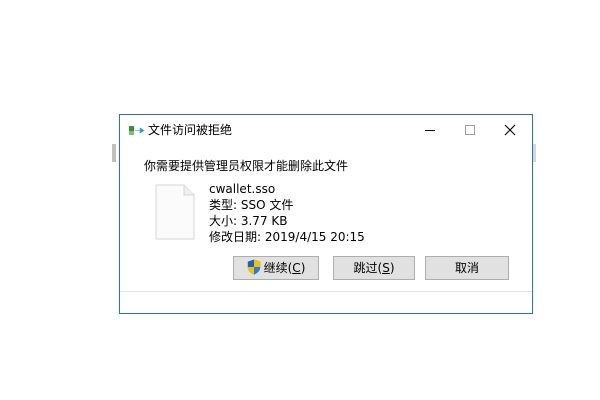 The image size is (600, 400). Describe the element at coordinates (242, 189) in the screenshot. I see `file-name: cwallet.sso` at that location.